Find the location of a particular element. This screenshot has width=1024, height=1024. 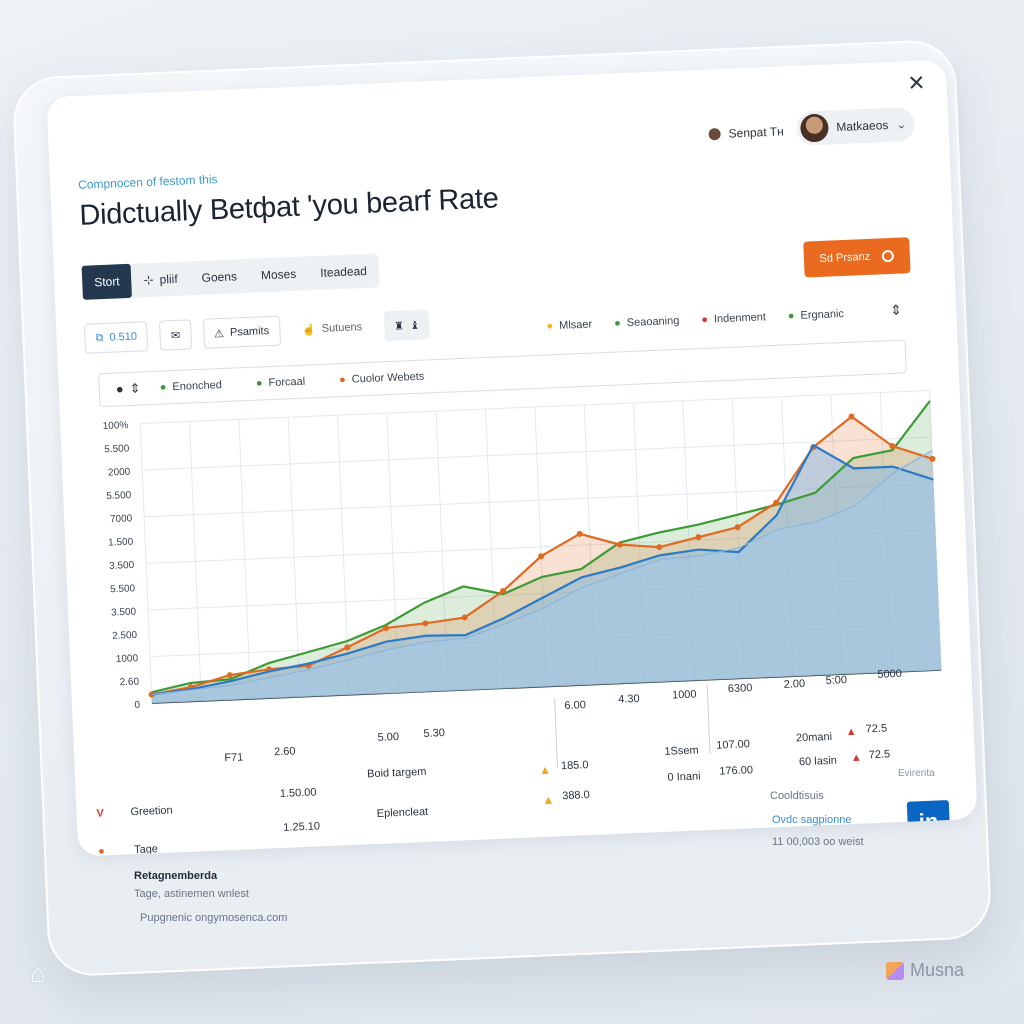

table-cell: 1.25.10 is located at coordinates (302, 827).